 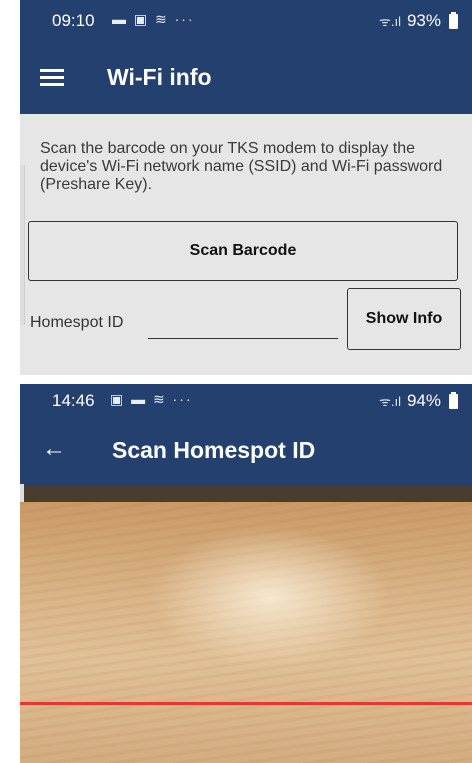 I want to click on status-right: ᯤ.ıl 94%, so click(x=418, y=401).